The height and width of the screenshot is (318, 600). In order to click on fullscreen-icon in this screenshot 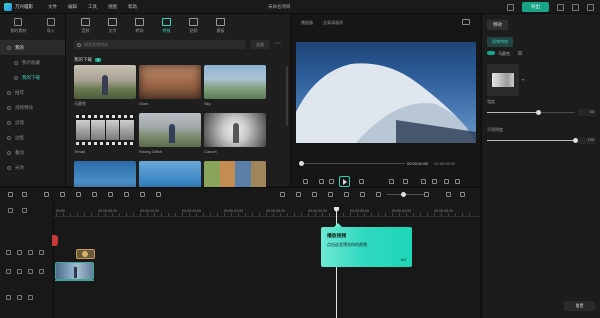, I will do `click(457, 181)`.